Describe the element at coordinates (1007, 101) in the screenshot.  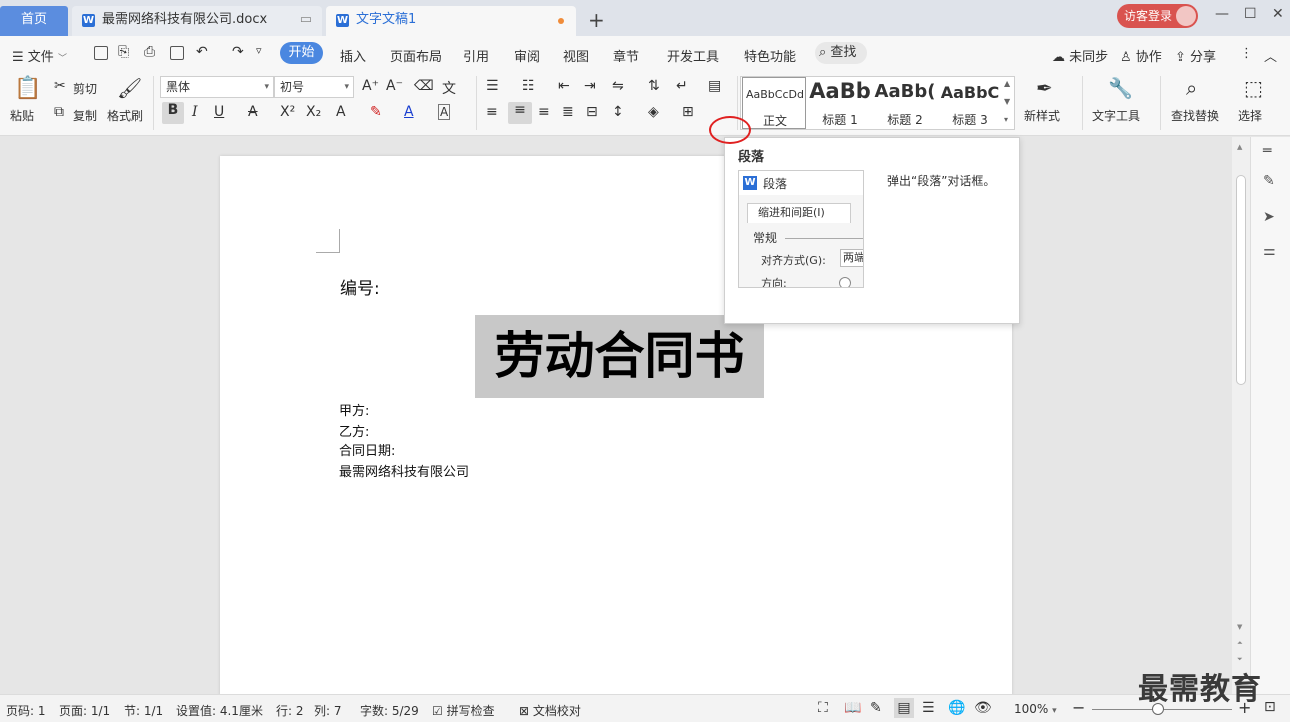
I see `style-scroll-down-icon: ▼` at that location.